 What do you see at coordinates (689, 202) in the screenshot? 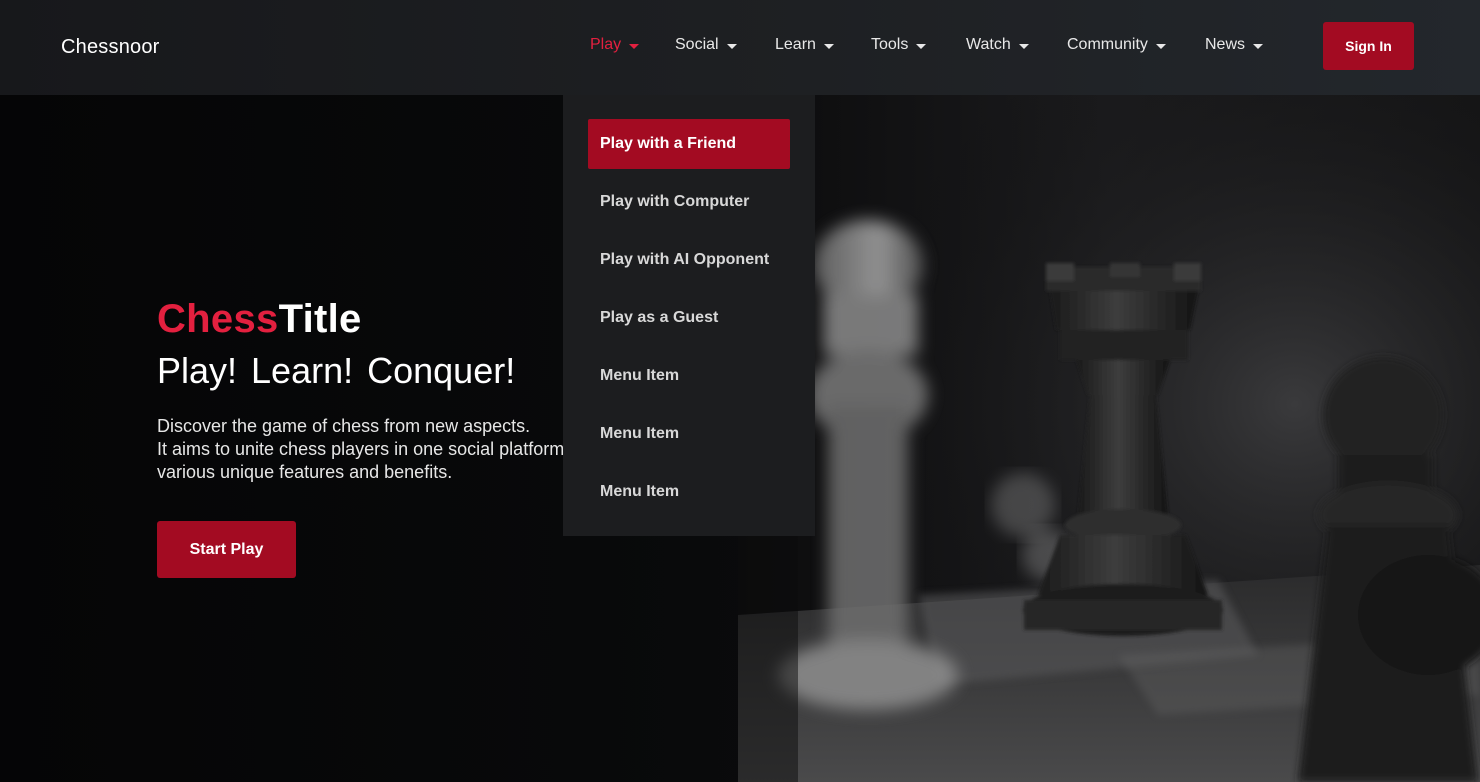
I see `menu-item-play-with-computer: Play with Computer` at bounding box center [689, 202].